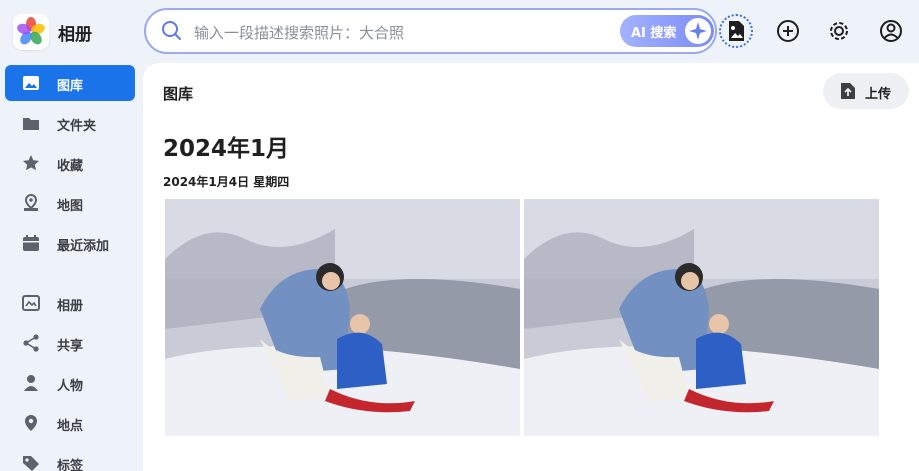  Describe the element at coordinates (654, 33) in the screenshot. I see `ai-search-label: AI 搜索` at that location.